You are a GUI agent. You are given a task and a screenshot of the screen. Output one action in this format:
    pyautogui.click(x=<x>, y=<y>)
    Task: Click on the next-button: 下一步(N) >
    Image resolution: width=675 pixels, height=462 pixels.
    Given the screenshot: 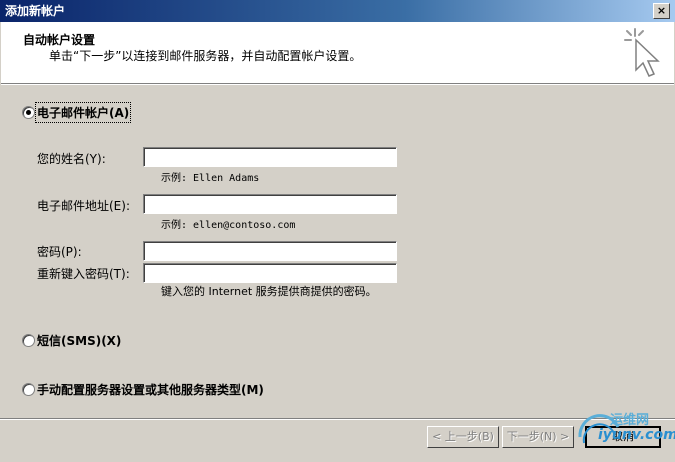 What is the action you would take?
    pyautogui.click(x=538, y=437)
    